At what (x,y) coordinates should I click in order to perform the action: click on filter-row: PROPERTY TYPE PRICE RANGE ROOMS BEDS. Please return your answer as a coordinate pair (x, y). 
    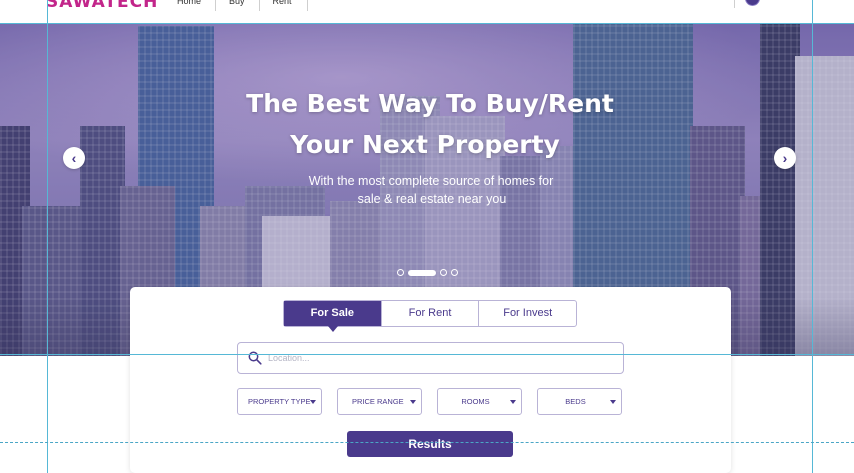
    Looking at the image, I should click on (429, 401).